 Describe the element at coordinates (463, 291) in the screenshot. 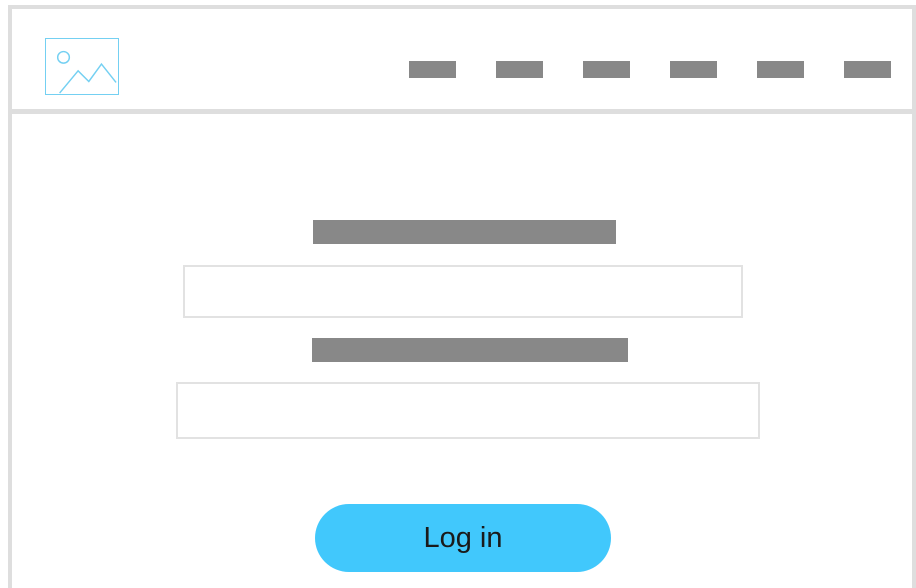

I see `field-1-input` at that location.